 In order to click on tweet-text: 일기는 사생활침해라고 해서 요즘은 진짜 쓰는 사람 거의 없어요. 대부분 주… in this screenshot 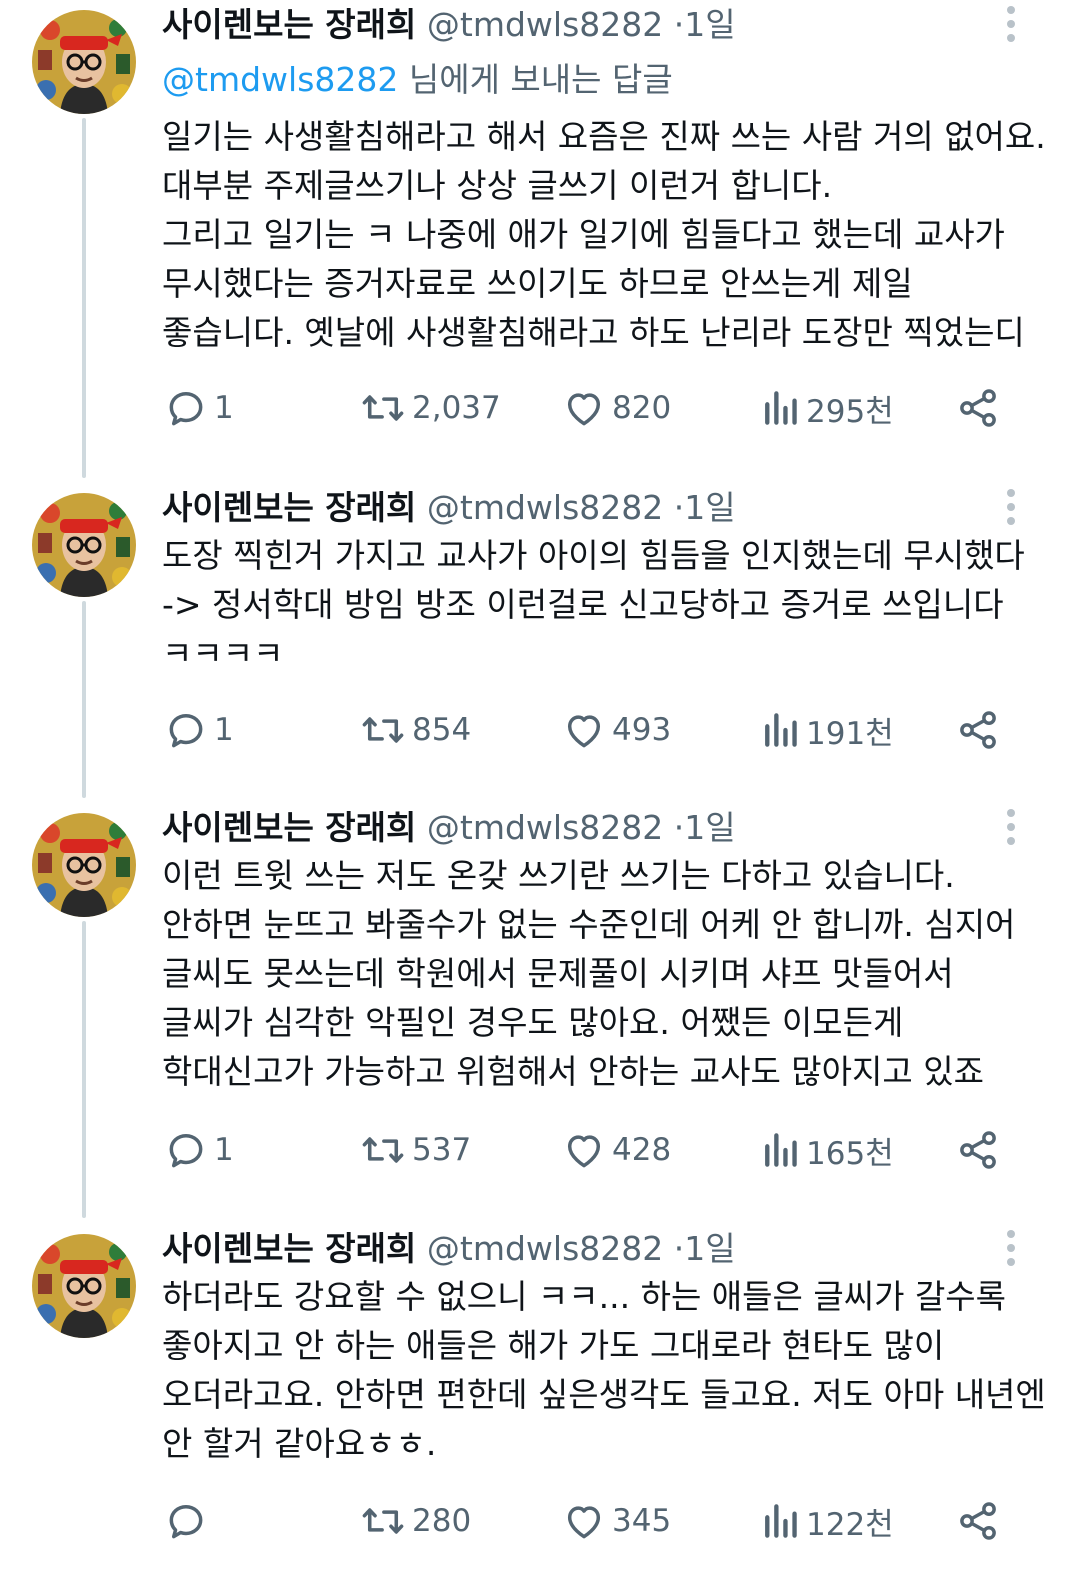, I will do `click(604, 234)`.